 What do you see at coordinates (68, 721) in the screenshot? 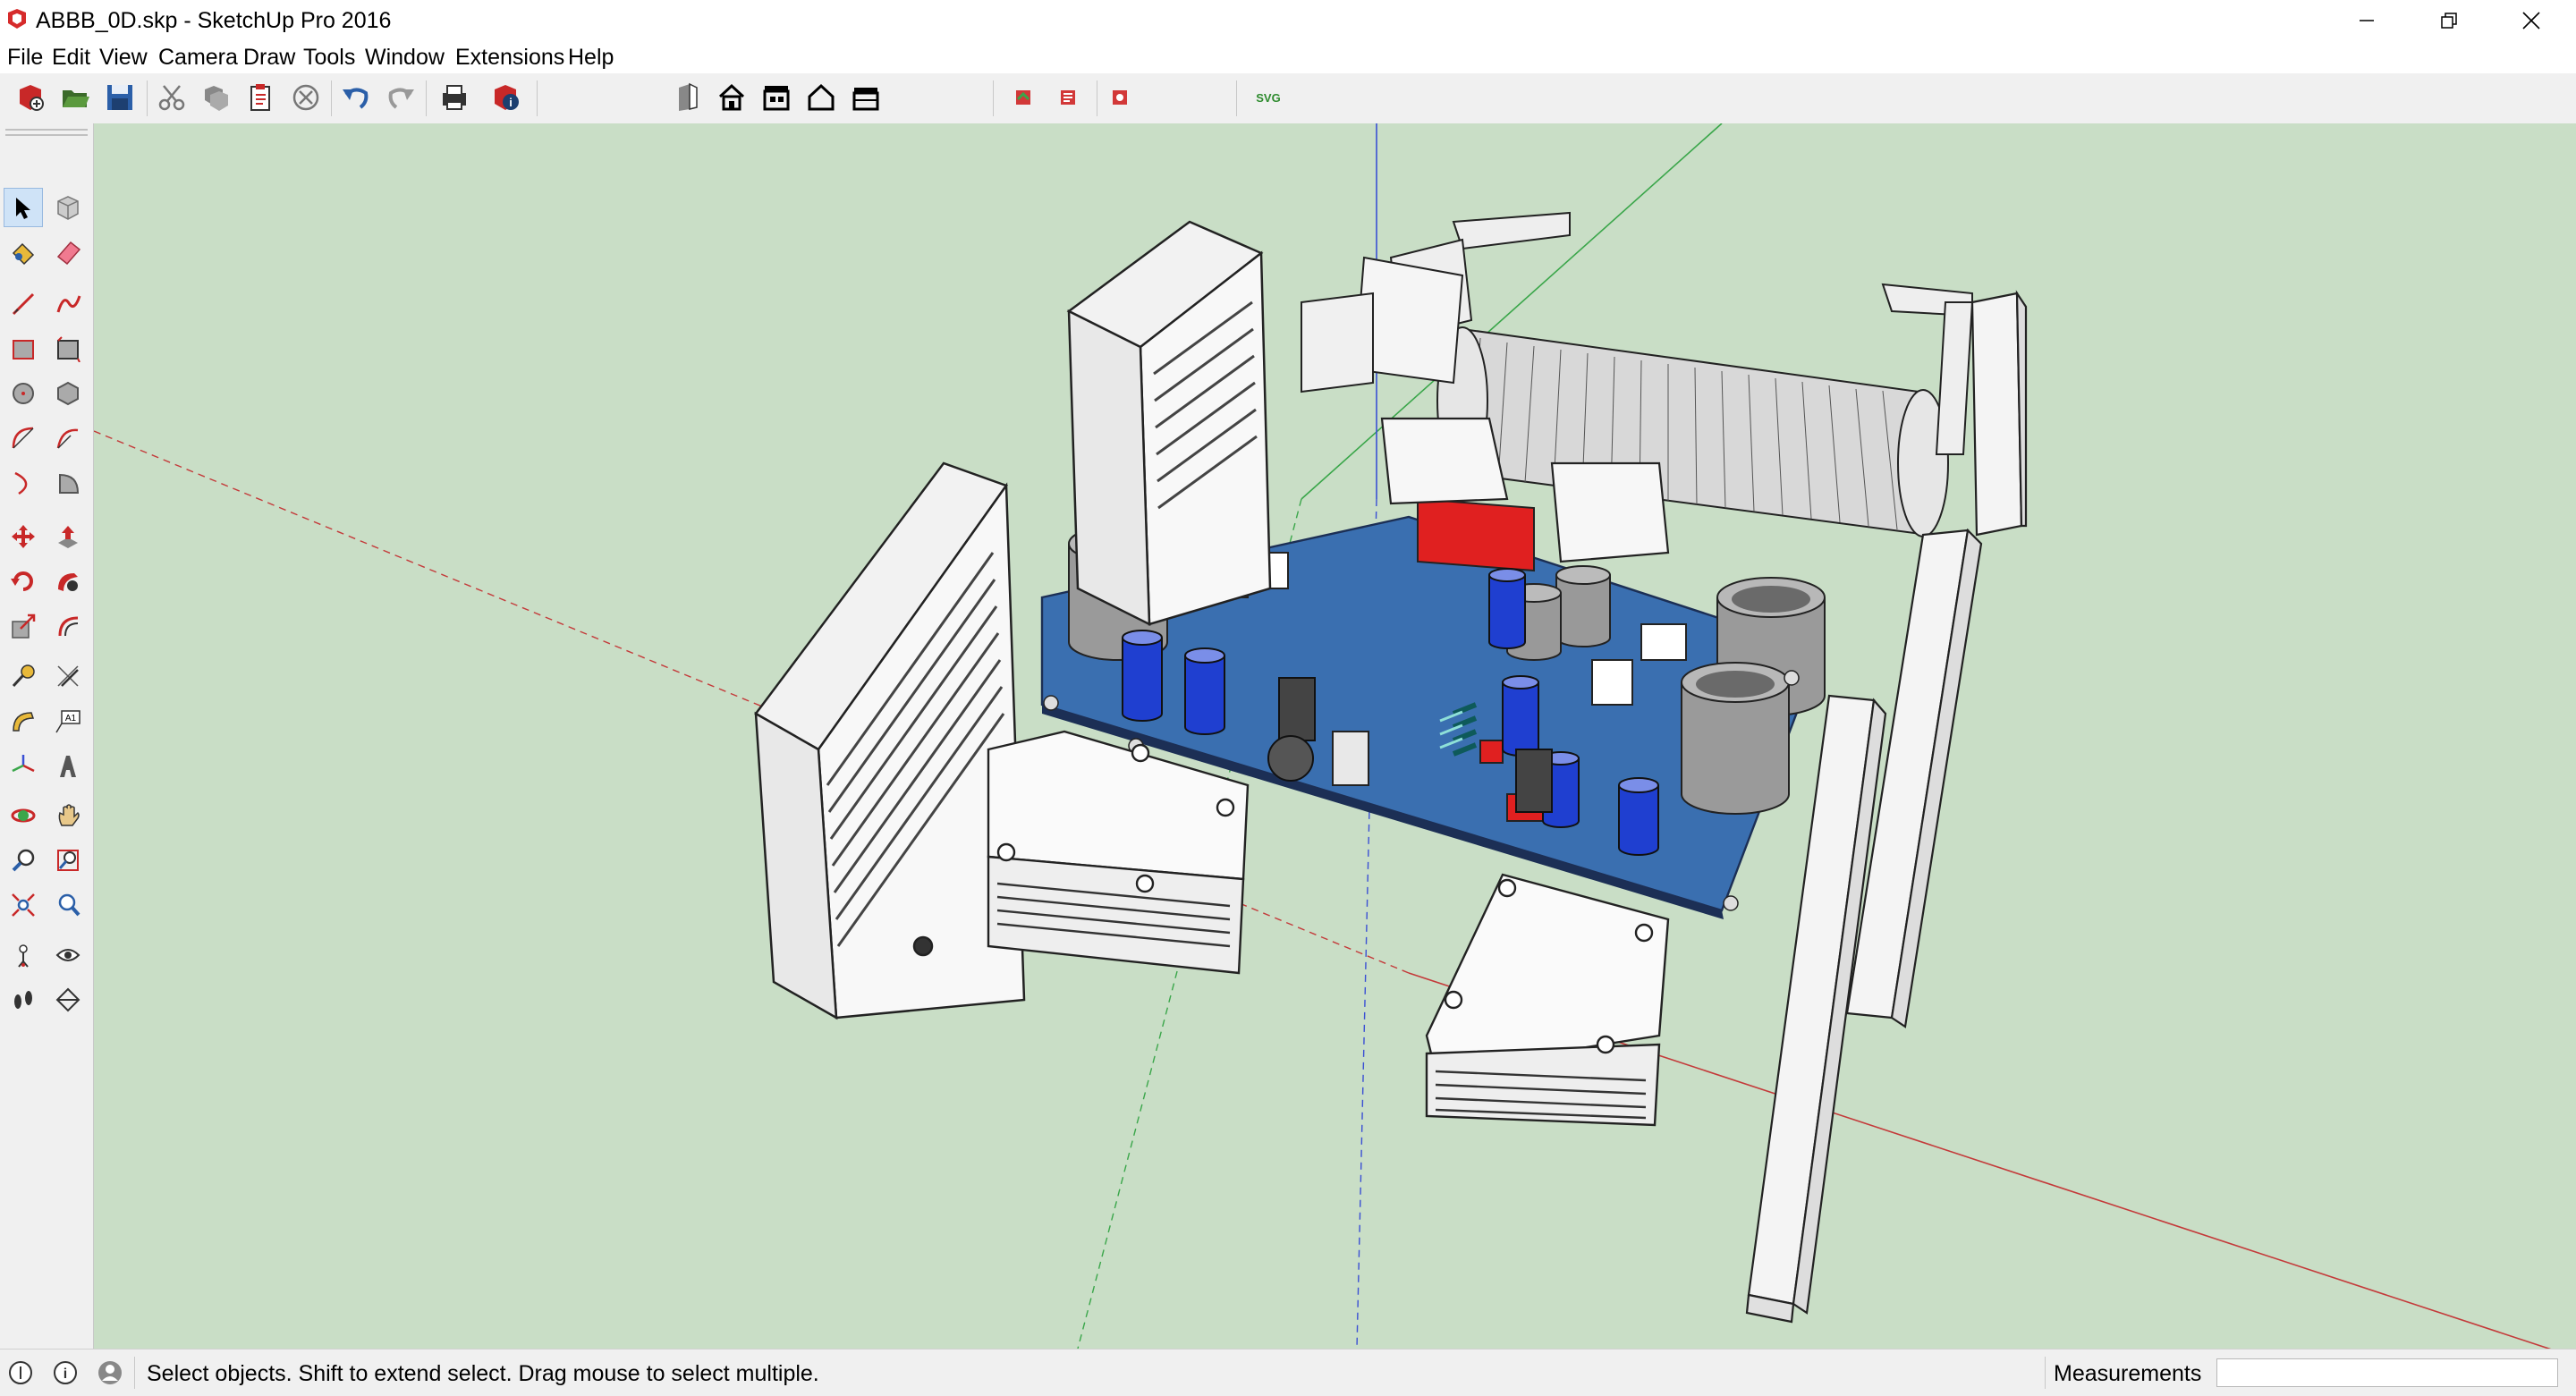
I see `text-tool: A1` at bounding box center [68, 721].